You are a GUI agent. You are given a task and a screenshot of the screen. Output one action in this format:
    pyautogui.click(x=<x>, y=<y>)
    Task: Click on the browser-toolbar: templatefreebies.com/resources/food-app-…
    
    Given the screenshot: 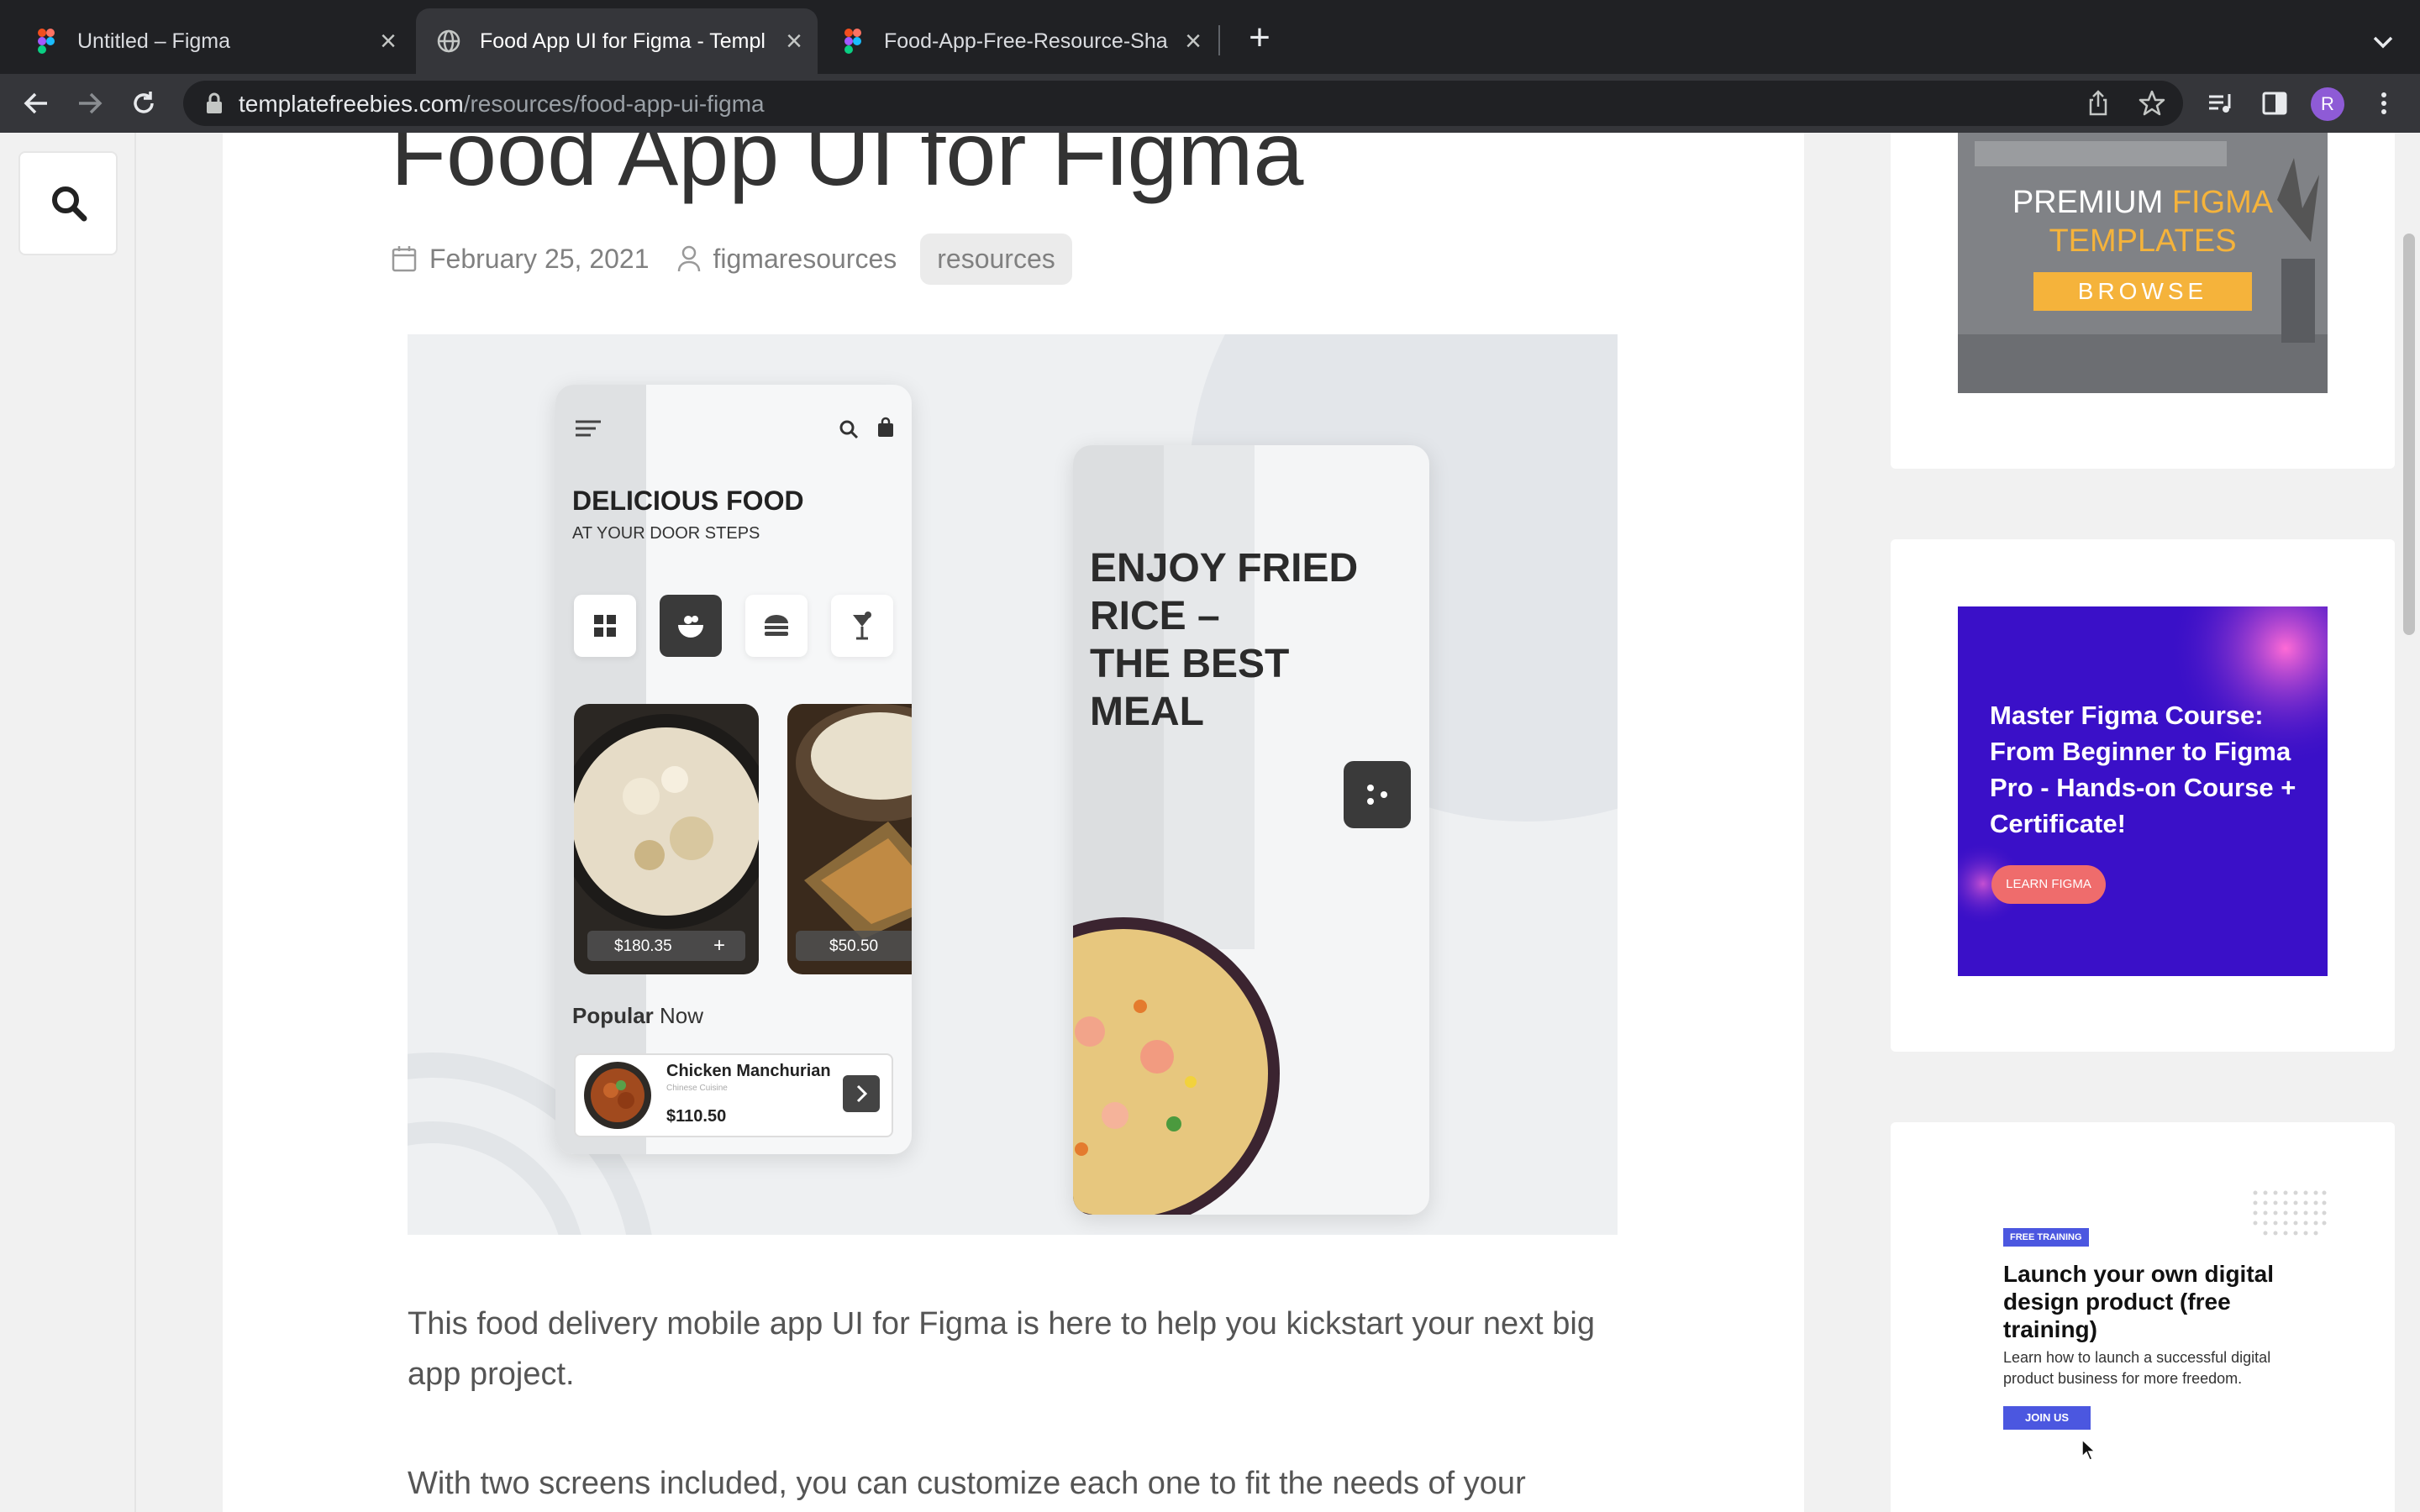 What is the action you would take?
    pyautogui.click(x=1210, y=103)
    